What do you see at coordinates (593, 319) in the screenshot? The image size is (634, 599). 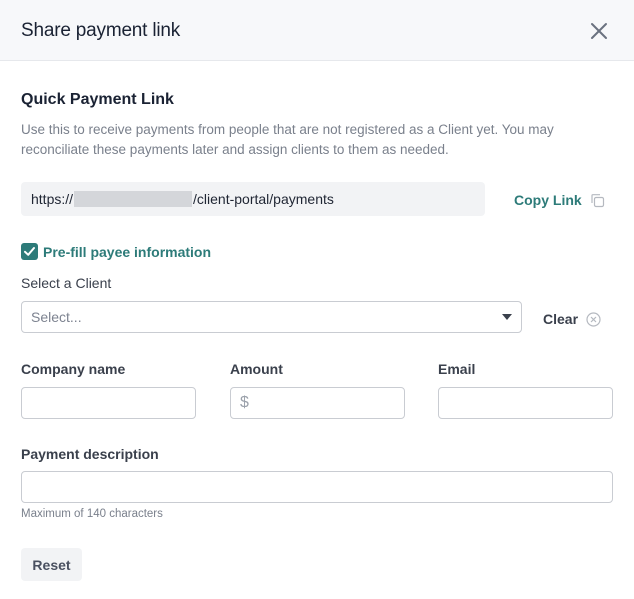 I see `clear-circle-icon` at bounding box center [593, 319].